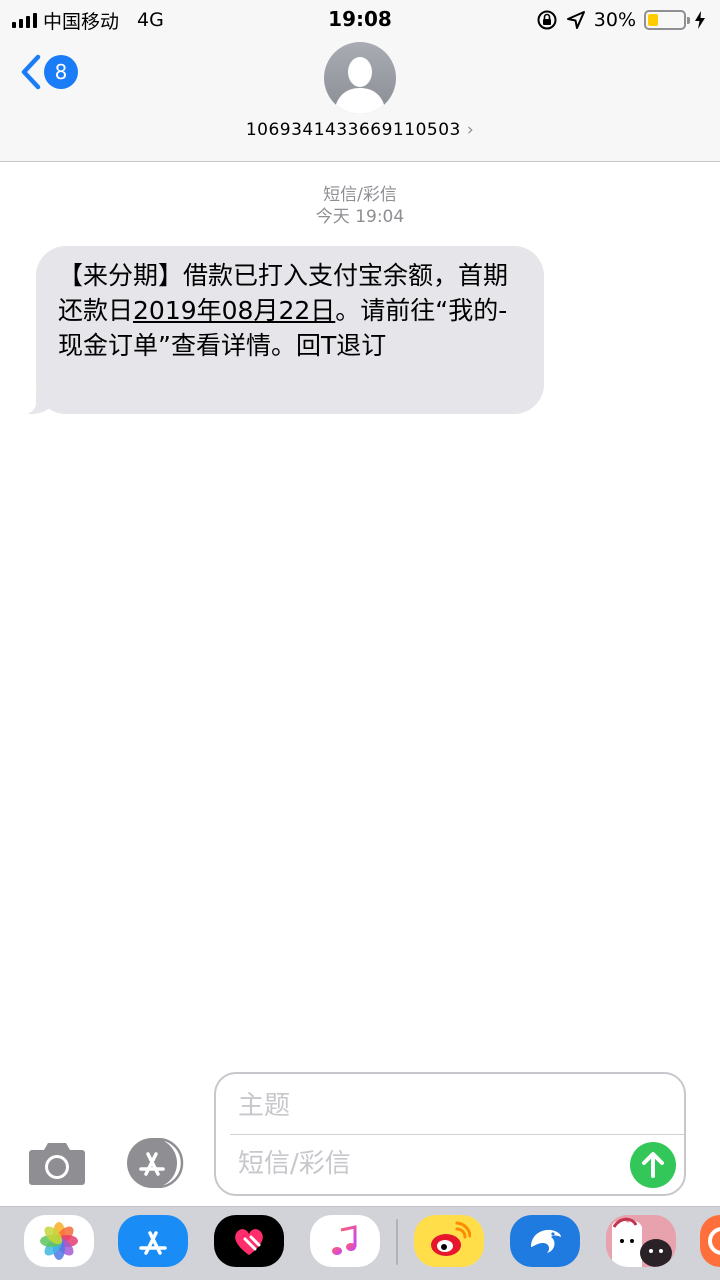  What do you see at coordinates (575, 20) in the screenshot?
I see `location-arrow-icon` at bounding box center [575, 20].